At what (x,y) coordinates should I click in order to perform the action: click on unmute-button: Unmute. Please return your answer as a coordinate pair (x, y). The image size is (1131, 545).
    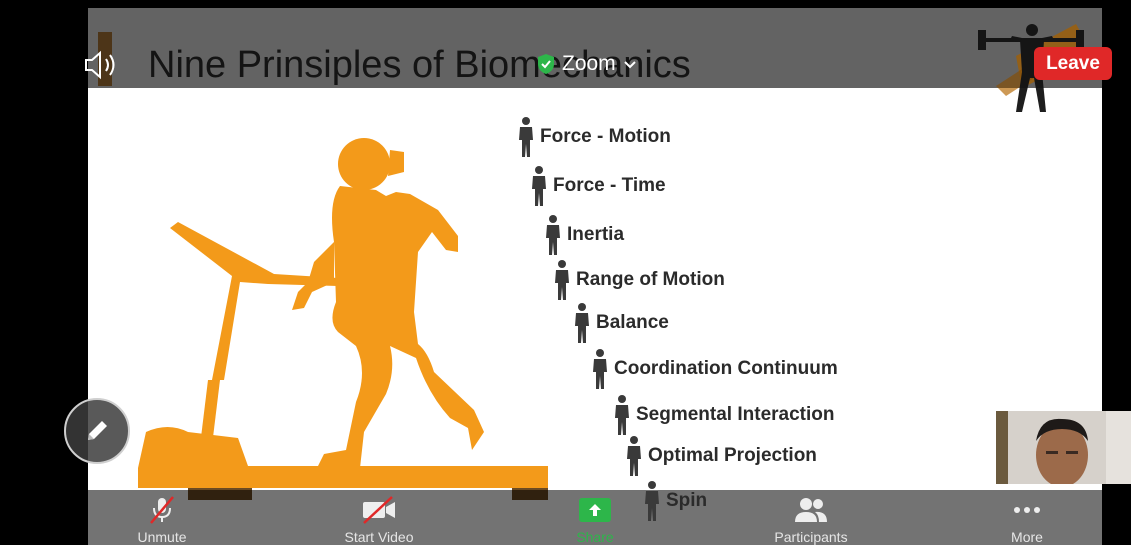
    Looking at the image, I should click on (162, 519).